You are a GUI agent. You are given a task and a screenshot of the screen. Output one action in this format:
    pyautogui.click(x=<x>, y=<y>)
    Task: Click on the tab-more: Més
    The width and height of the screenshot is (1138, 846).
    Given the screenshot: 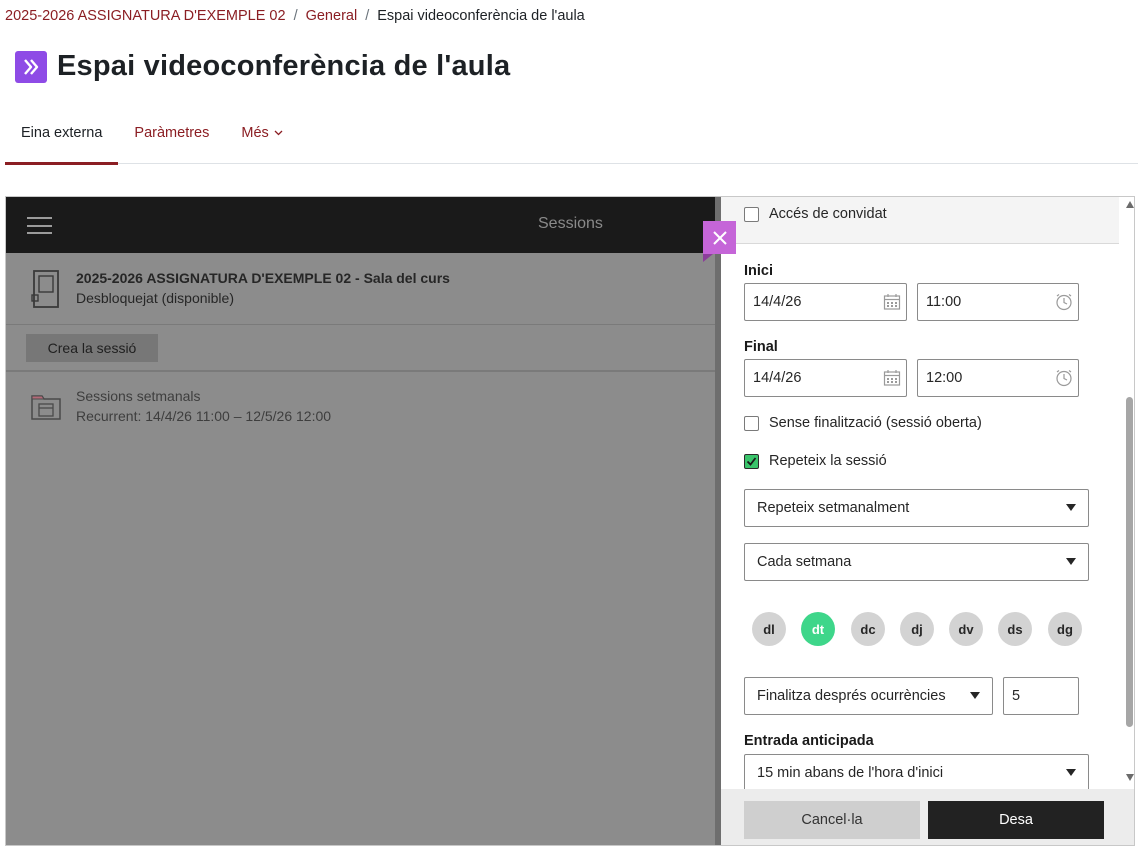 What is the action you would take?
    pyautogui.click(x=261, y=133)
    